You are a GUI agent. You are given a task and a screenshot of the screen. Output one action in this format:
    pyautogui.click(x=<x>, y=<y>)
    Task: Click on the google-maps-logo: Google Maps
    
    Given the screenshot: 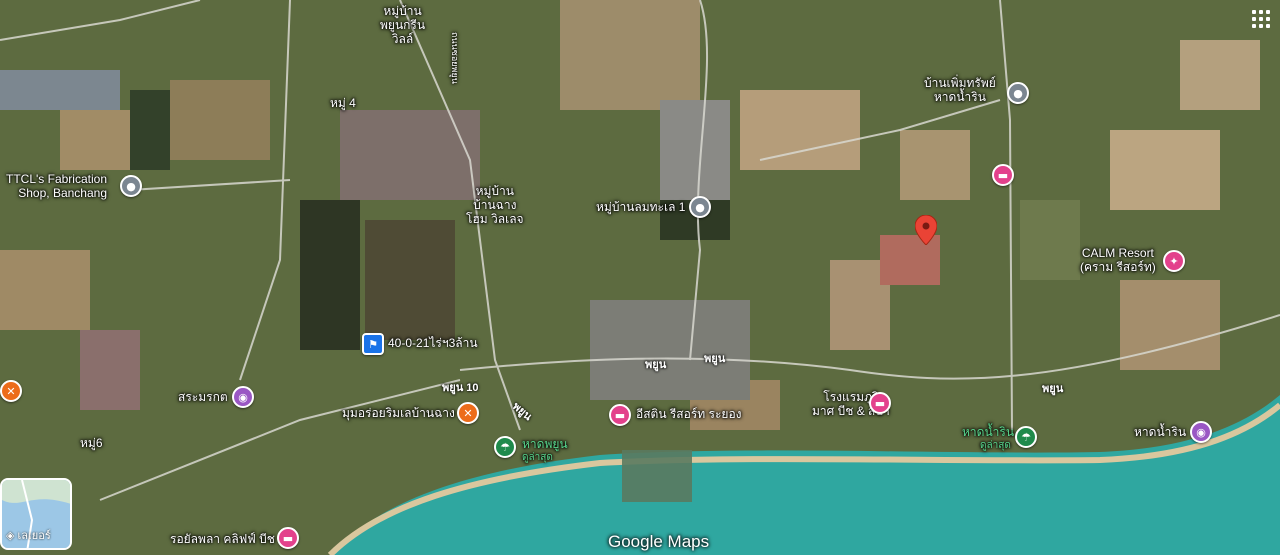 What is the action you would take?
    pyautogui.click(x=659, y=541)
    